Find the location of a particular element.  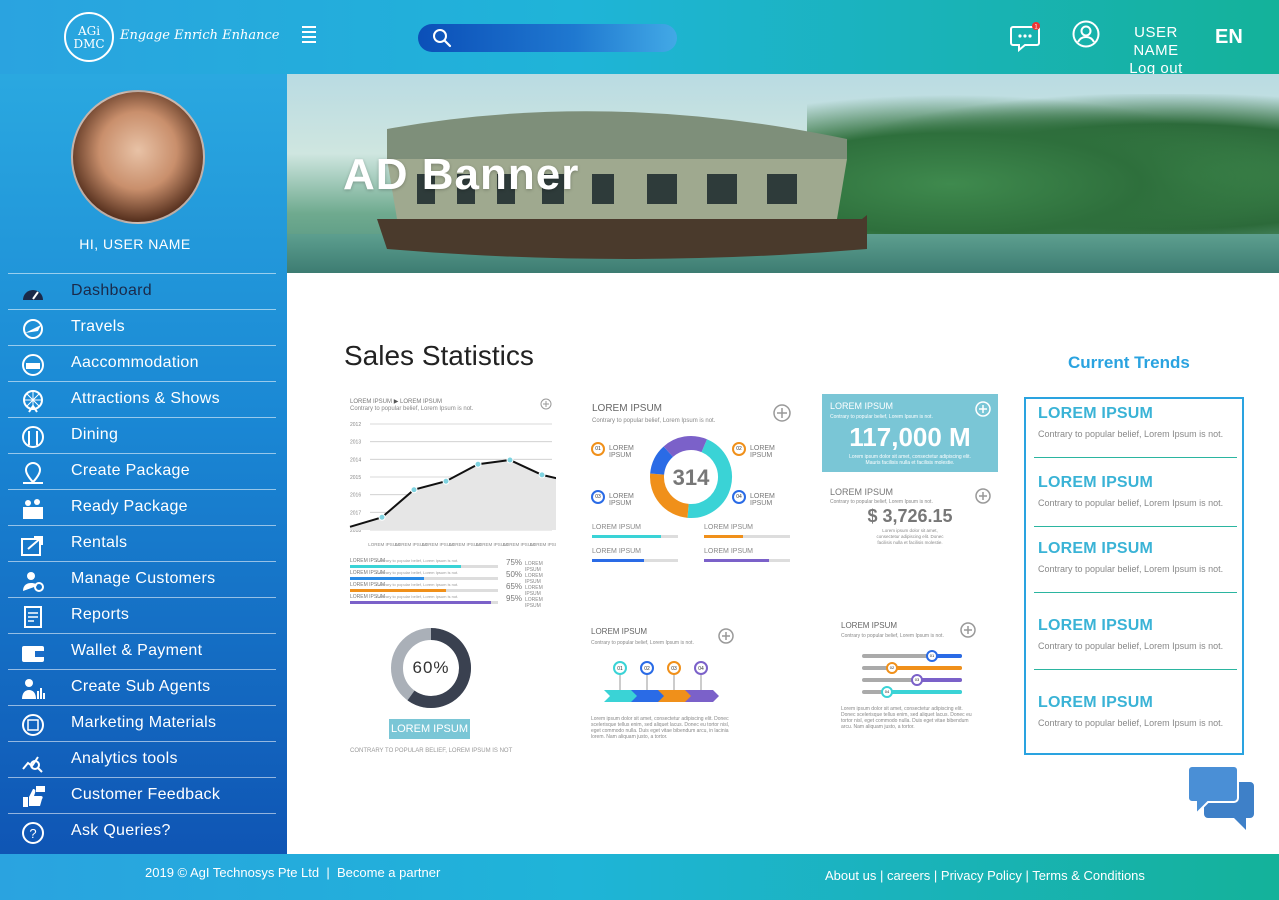

sidebar-item-marketing-materials: Marketing Materials is located at coordinates (142, 723).